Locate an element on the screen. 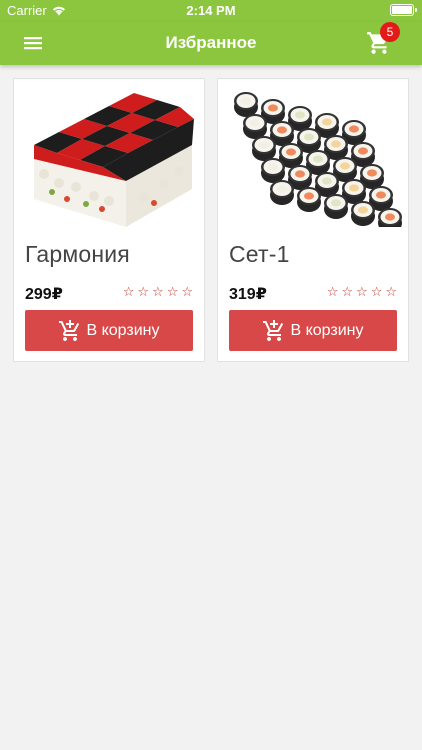  battery-icon is located at coordinates (403, 10).